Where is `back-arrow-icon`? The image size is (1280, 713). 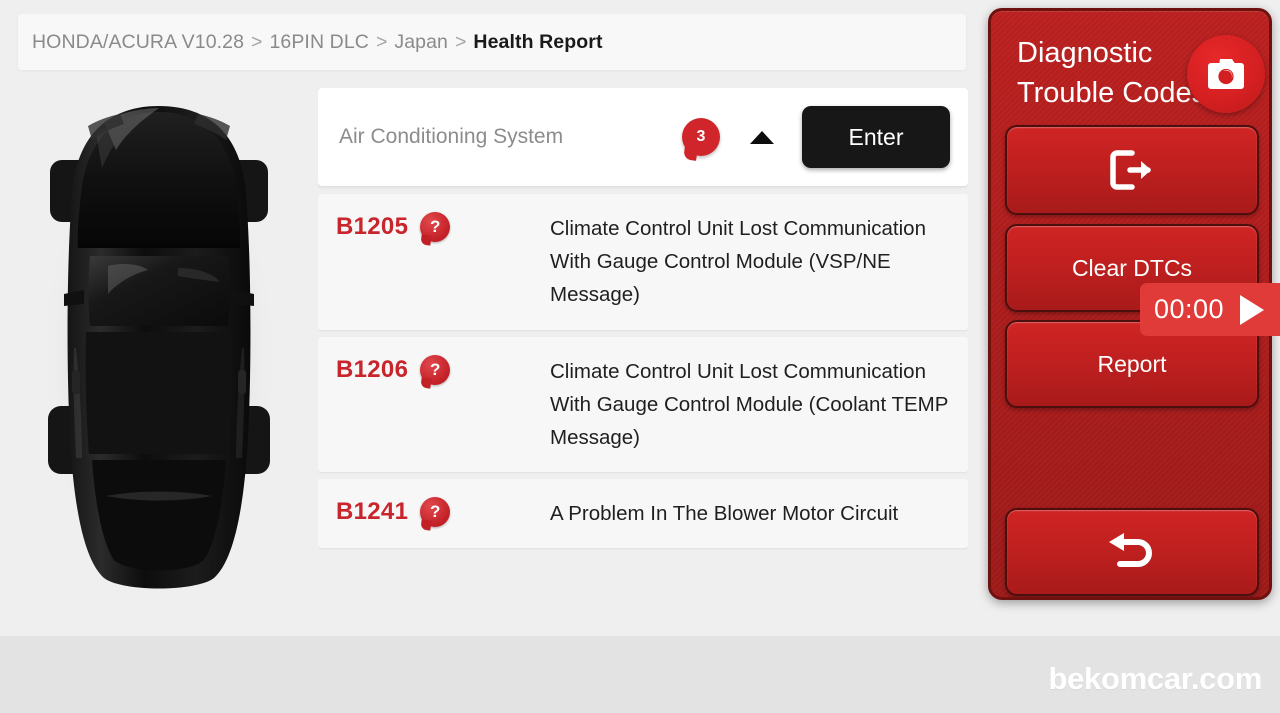
back-arrow-icon is located at coordinates (1130, 550).